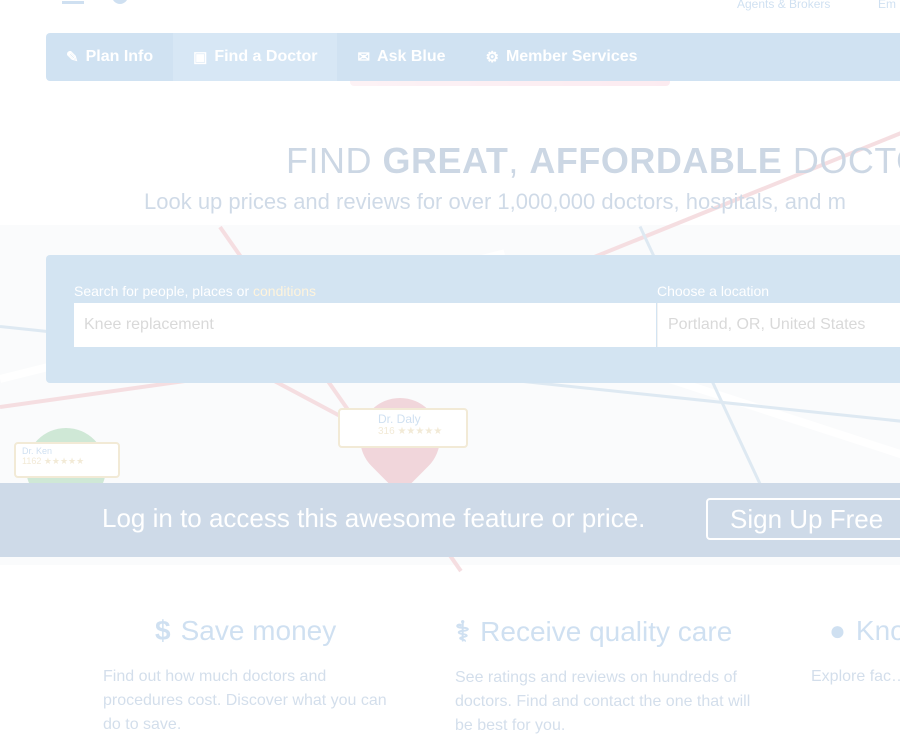  What do you see at coordinates (463, 631) in the screenshot?
I see `stethoscope-icon: ⚕` at bounding box center [463, 631].